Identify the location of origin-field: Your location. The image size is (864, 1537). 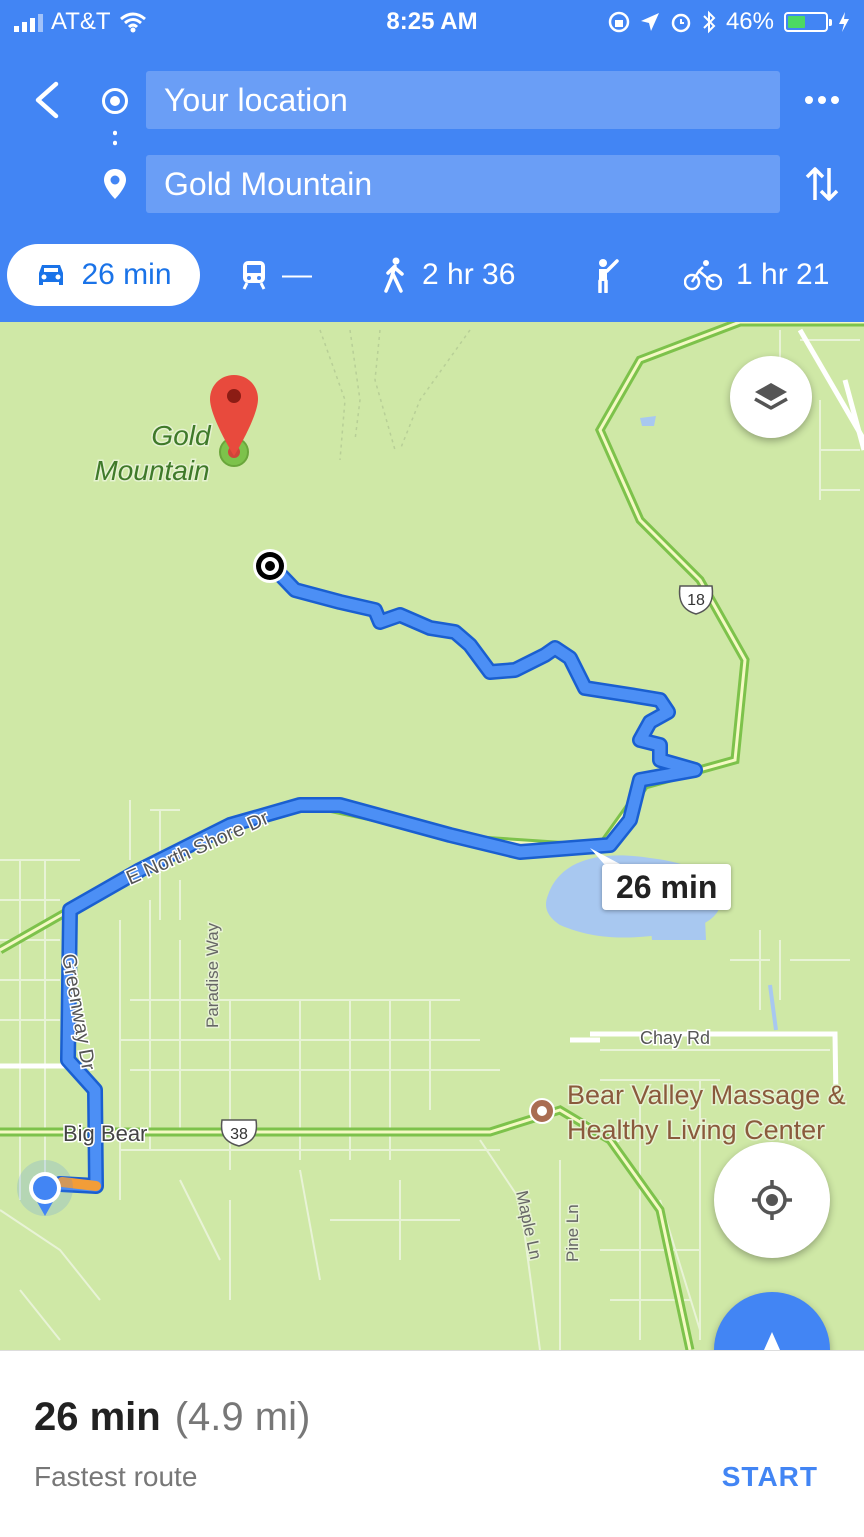
(463, 100).